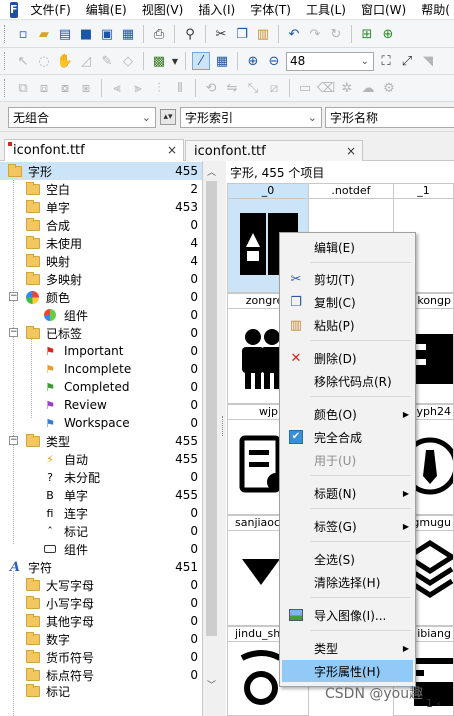  Describe the element at coordinates (326, 10) in the screenshot. I see `menu-tools: 工具(L)` at that location.